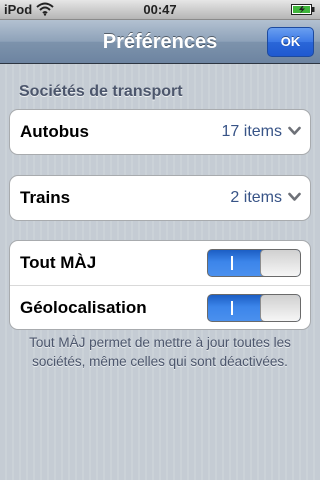  What do you see at coordinates (256, 197) in the screenshot?
I see `trains-count: 2 items` at bounding box center [256, 197].